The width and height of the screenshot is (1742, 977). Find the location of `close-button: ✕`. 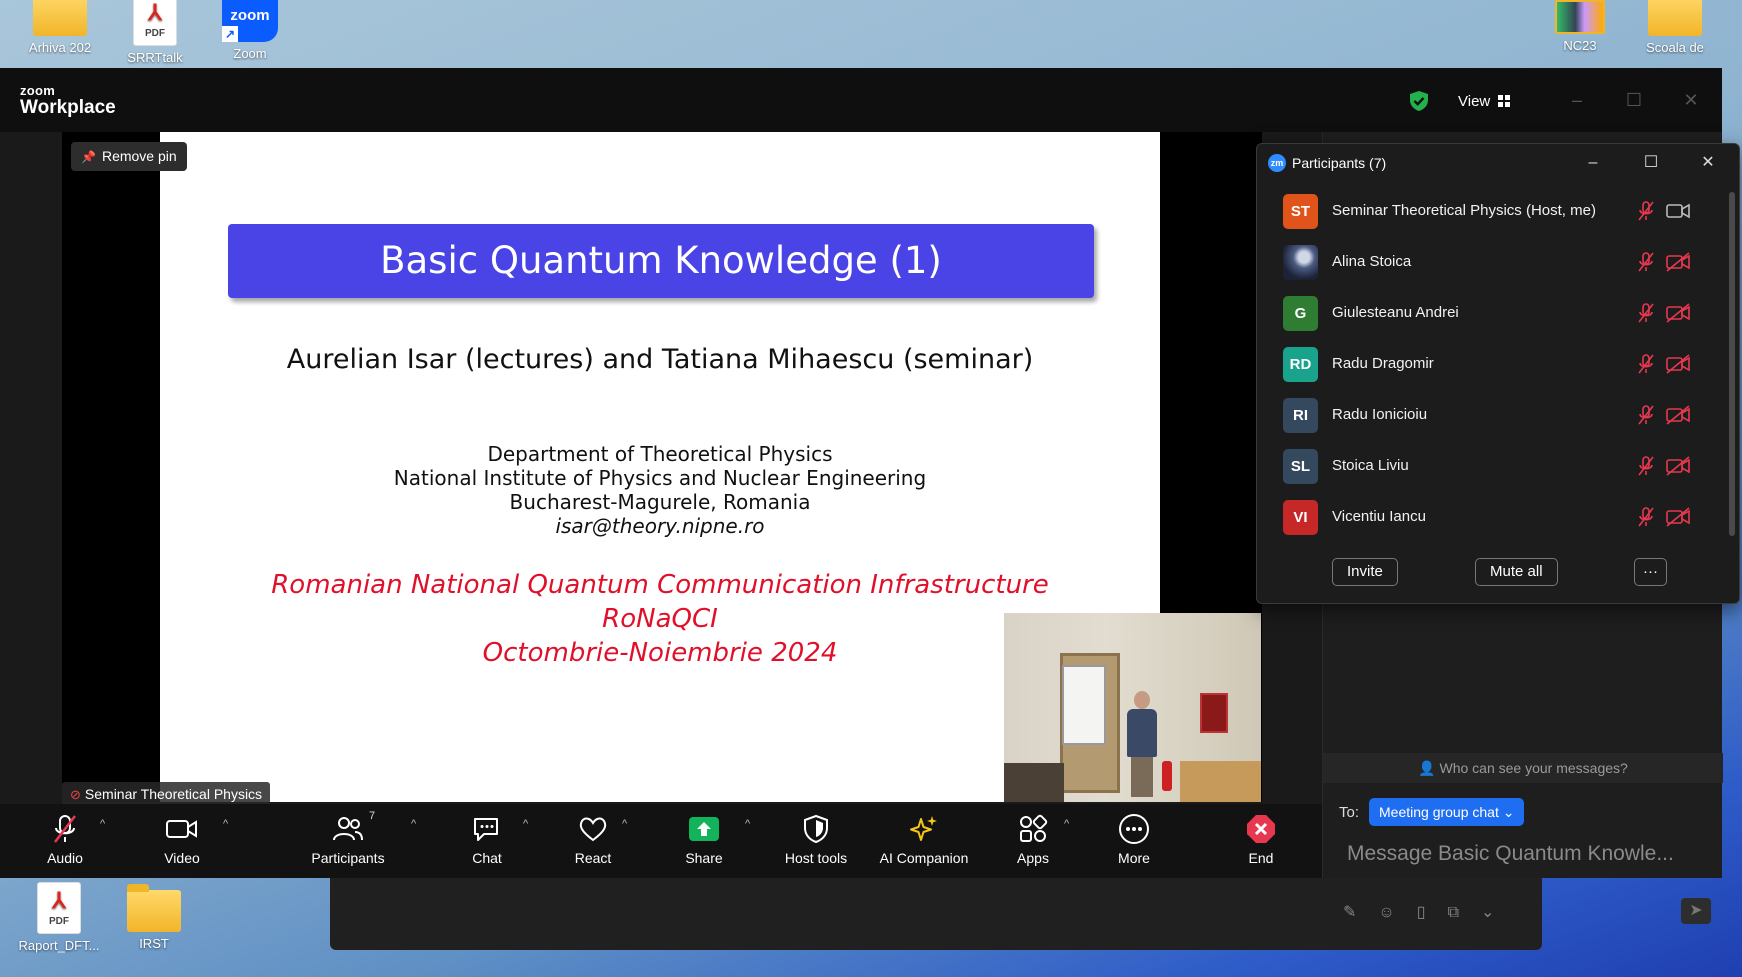

close-button: ✕ is located at coordinates (1691, 100).